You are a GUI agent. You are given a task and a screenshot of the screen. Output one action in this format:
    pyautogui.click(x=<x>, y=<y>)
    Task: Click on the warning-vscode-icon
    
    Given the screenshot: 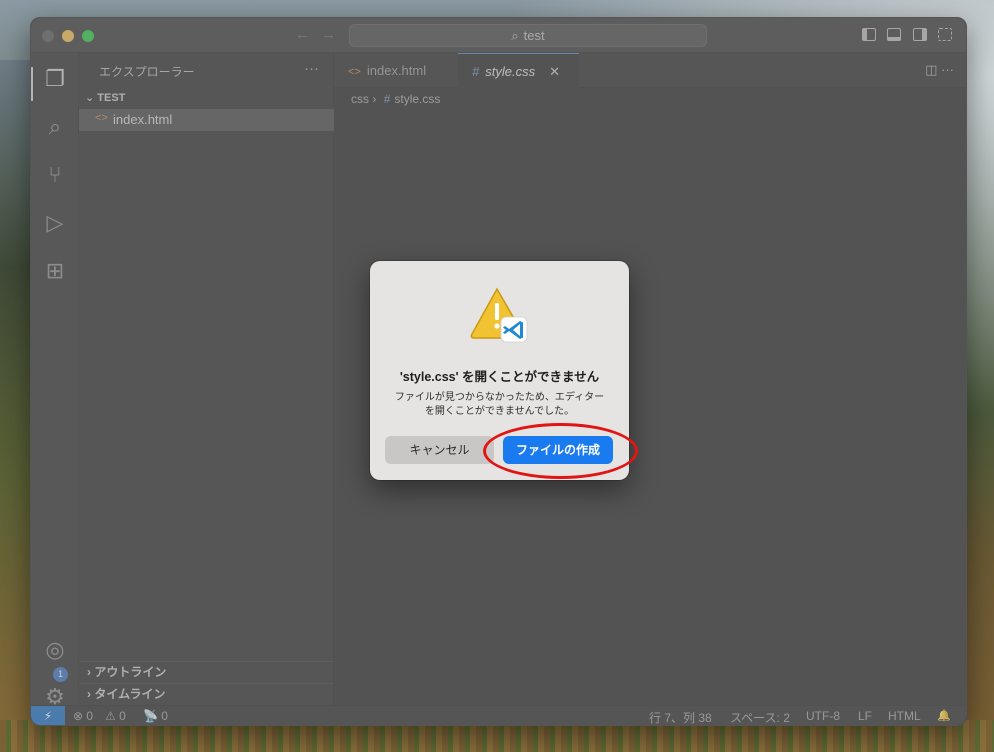 What is the action you would take?
    pyautogui.click(x=499, y=315)
    